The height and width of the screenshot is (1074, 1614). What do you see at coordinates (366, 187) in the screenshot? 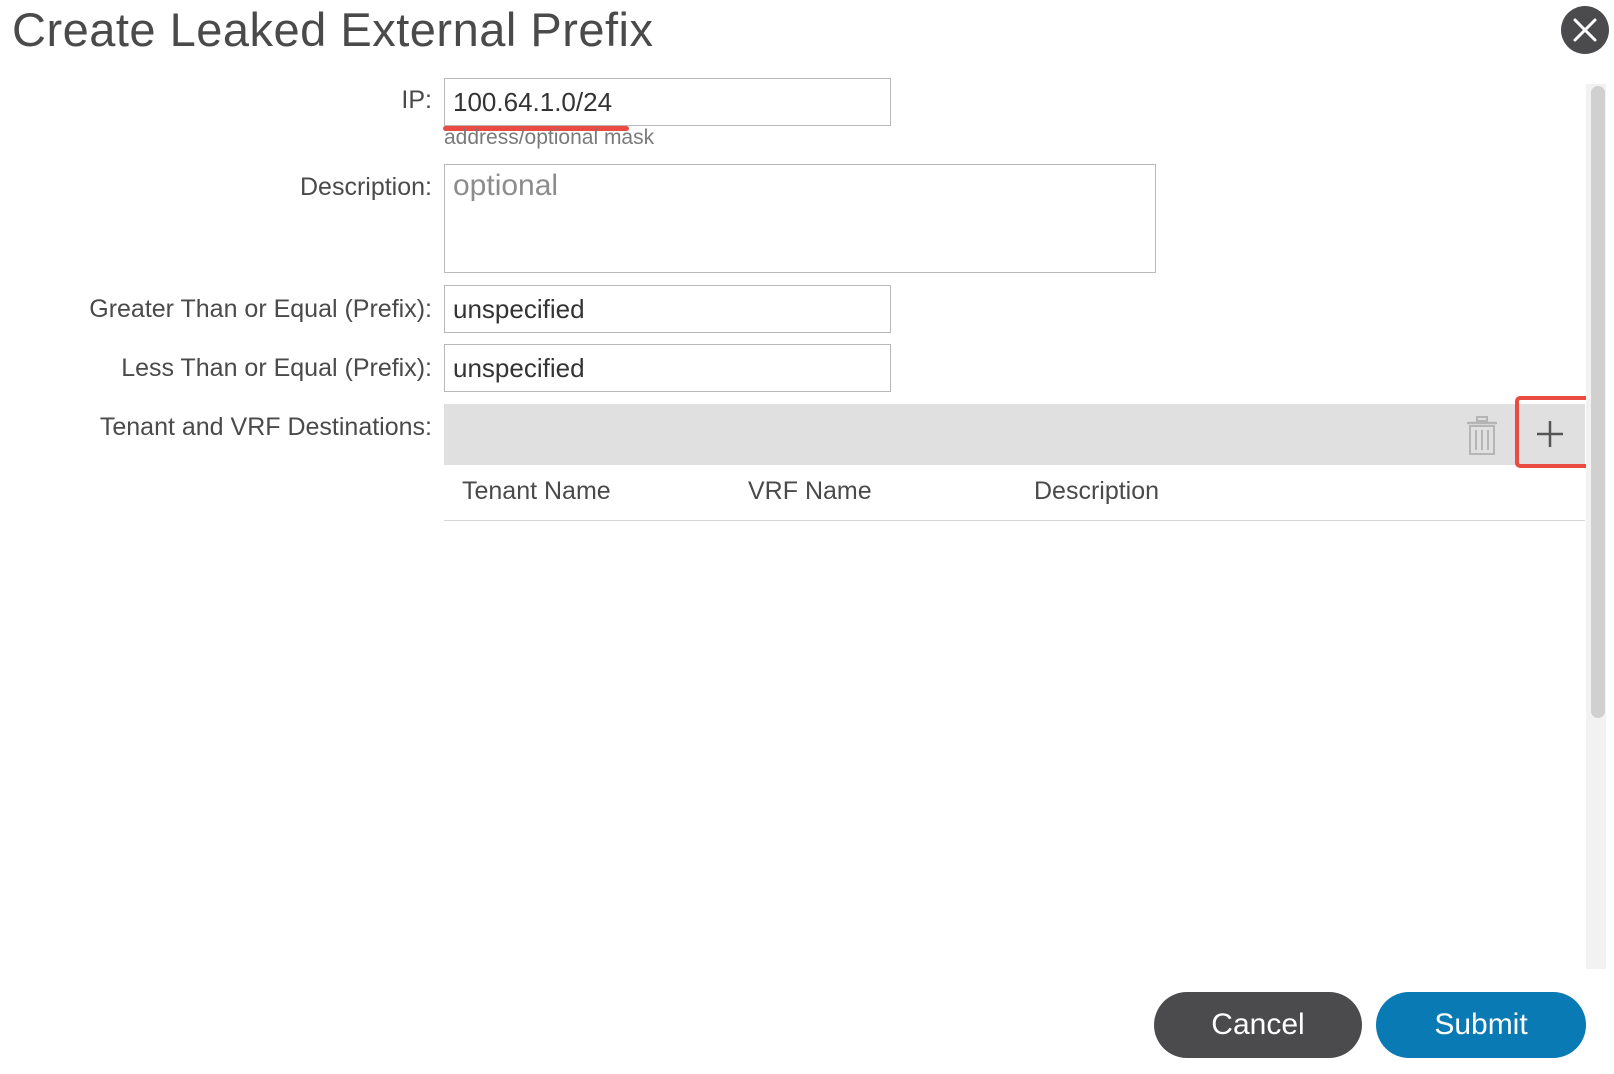
I see `description-label: Description:` at bounding box center [366, 187].